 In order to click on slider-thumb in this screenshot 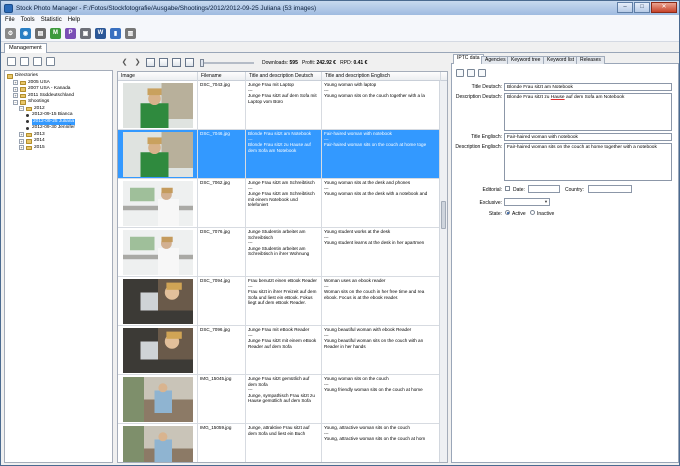, I will do `click(202, 62)`.